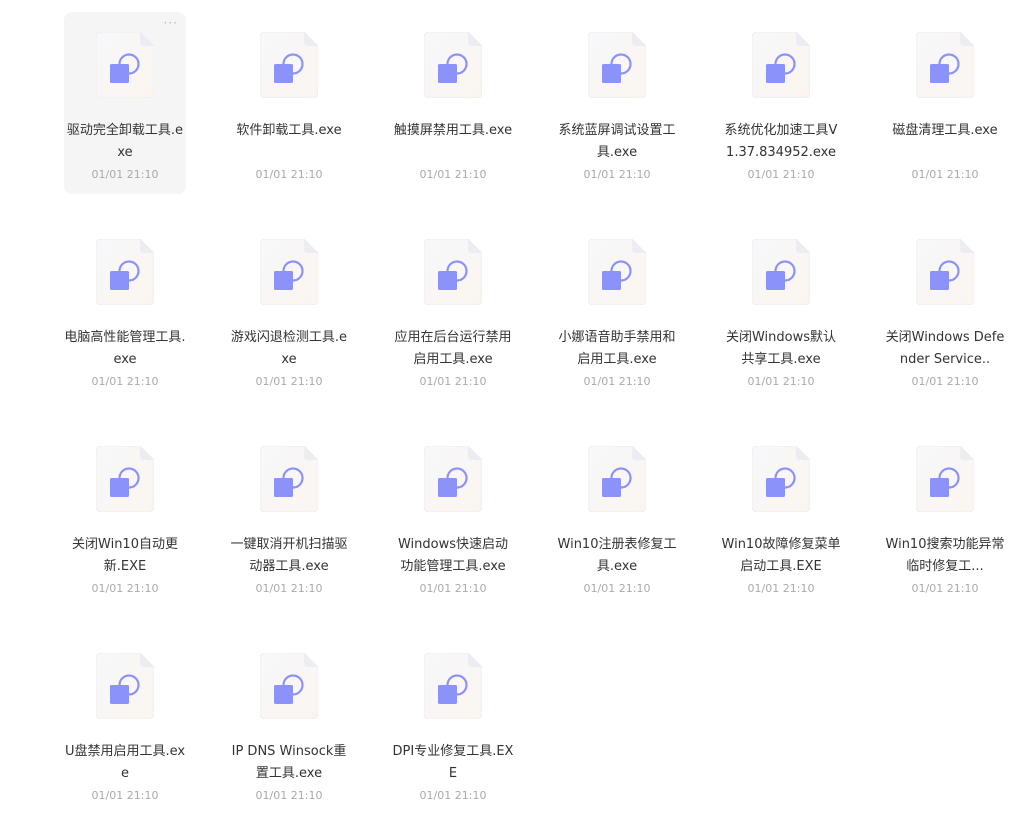 This screenshot has height=840, width=1030. Describe the element at coordinates (289, 555) in the screenshot. I see `file-name: 一键取消开机扫描驱动器工具.exe` at that location.